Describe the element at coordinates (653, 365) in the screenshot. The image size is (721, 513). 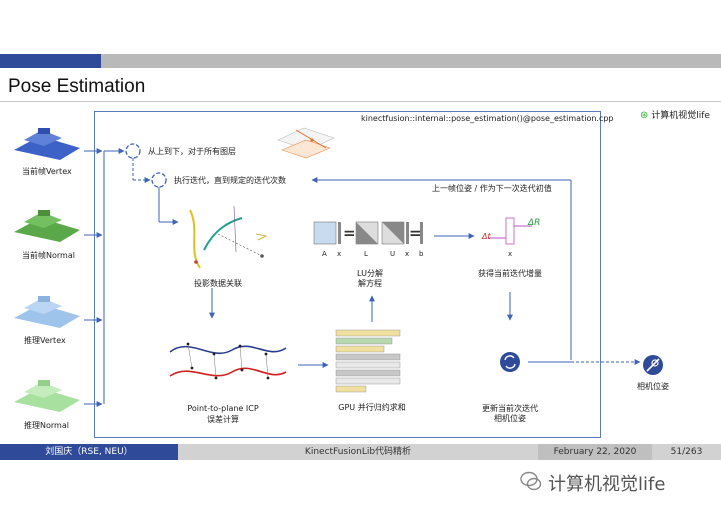
I see `camera-pose-icon` at that location.